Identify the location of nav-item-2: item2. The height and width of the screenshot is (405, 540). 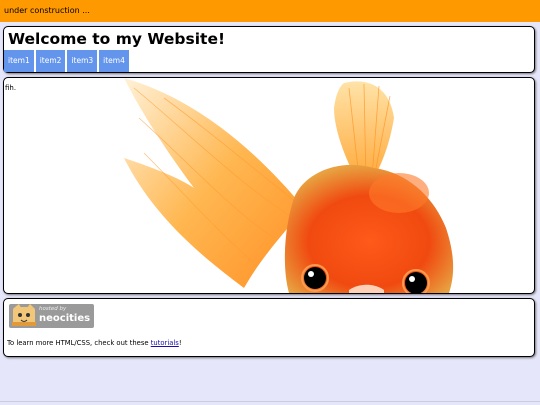
(50, 61).